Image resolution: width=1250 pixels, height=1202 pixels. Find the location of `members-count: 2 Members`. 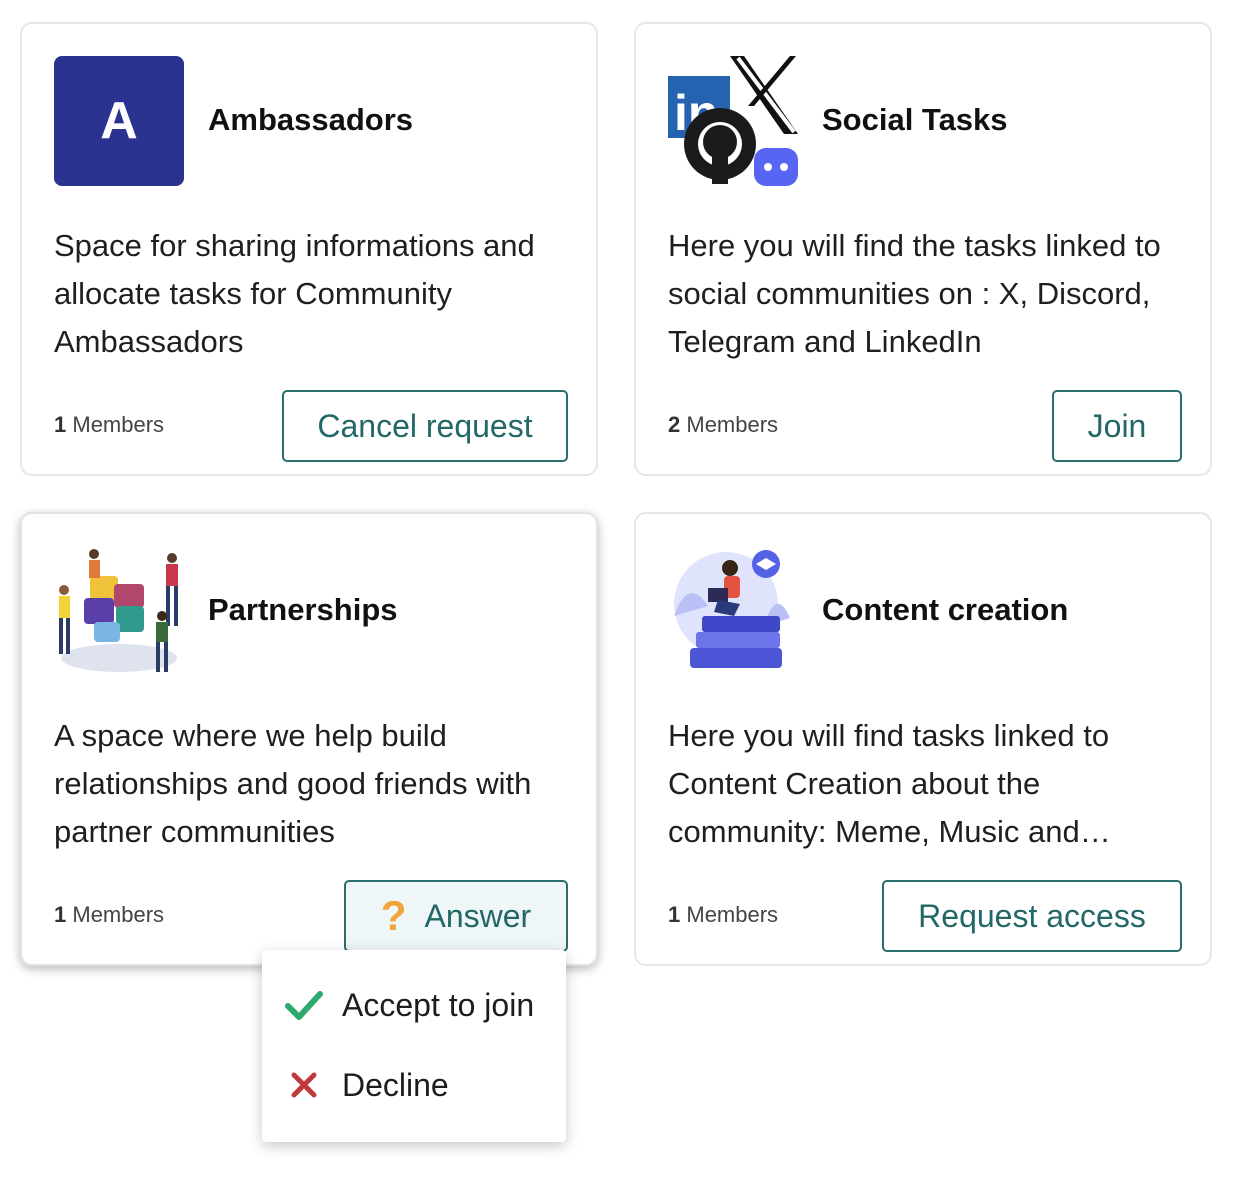

members-count: 2 Members is located at coordinates (723, 424).